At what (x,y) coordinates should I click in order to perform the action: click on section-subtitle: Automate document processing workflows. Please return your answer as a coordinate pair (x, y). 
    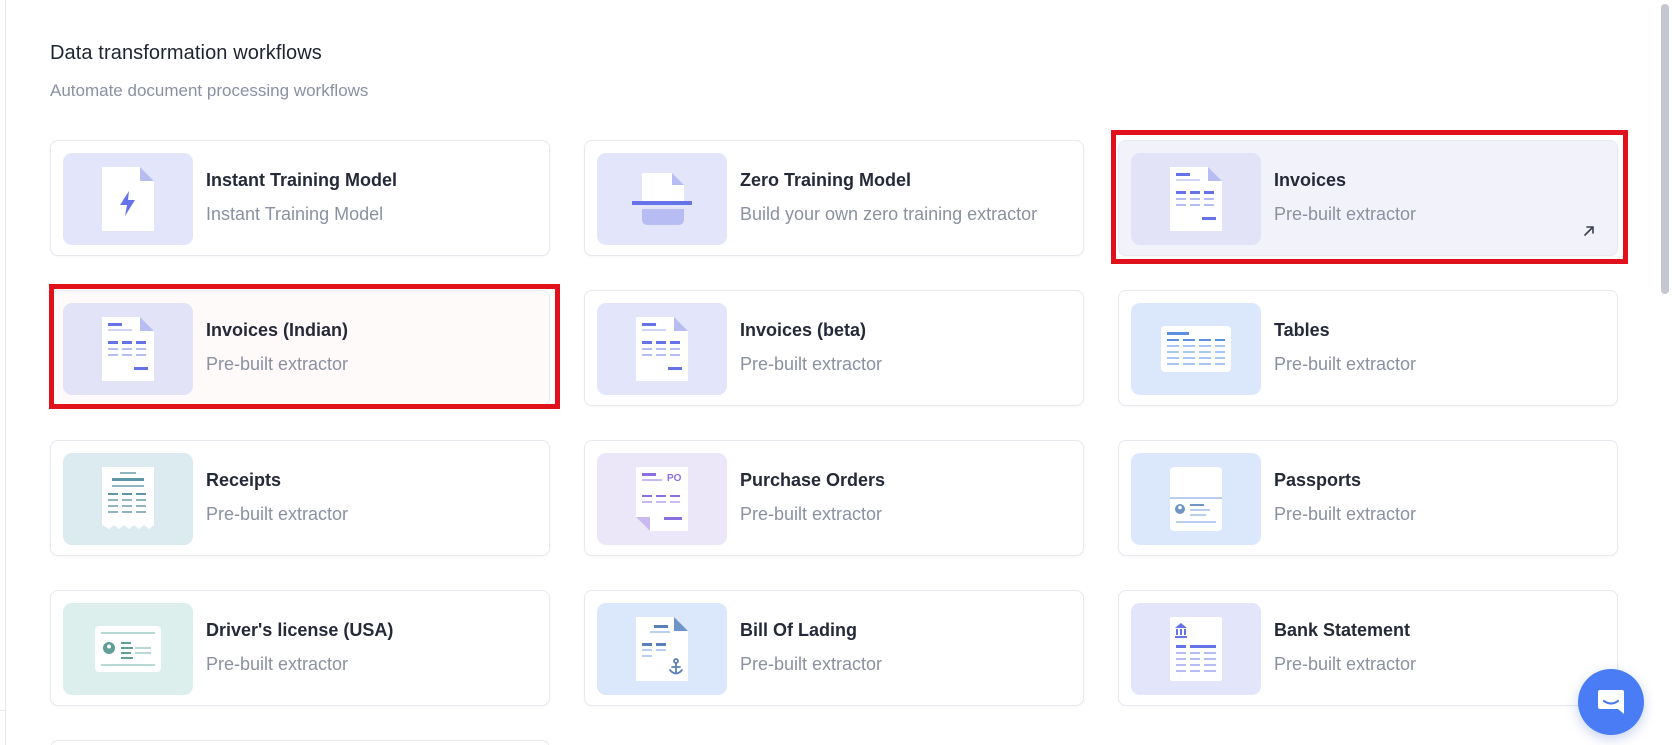
    Looking at the image, I should click on (209, 90).